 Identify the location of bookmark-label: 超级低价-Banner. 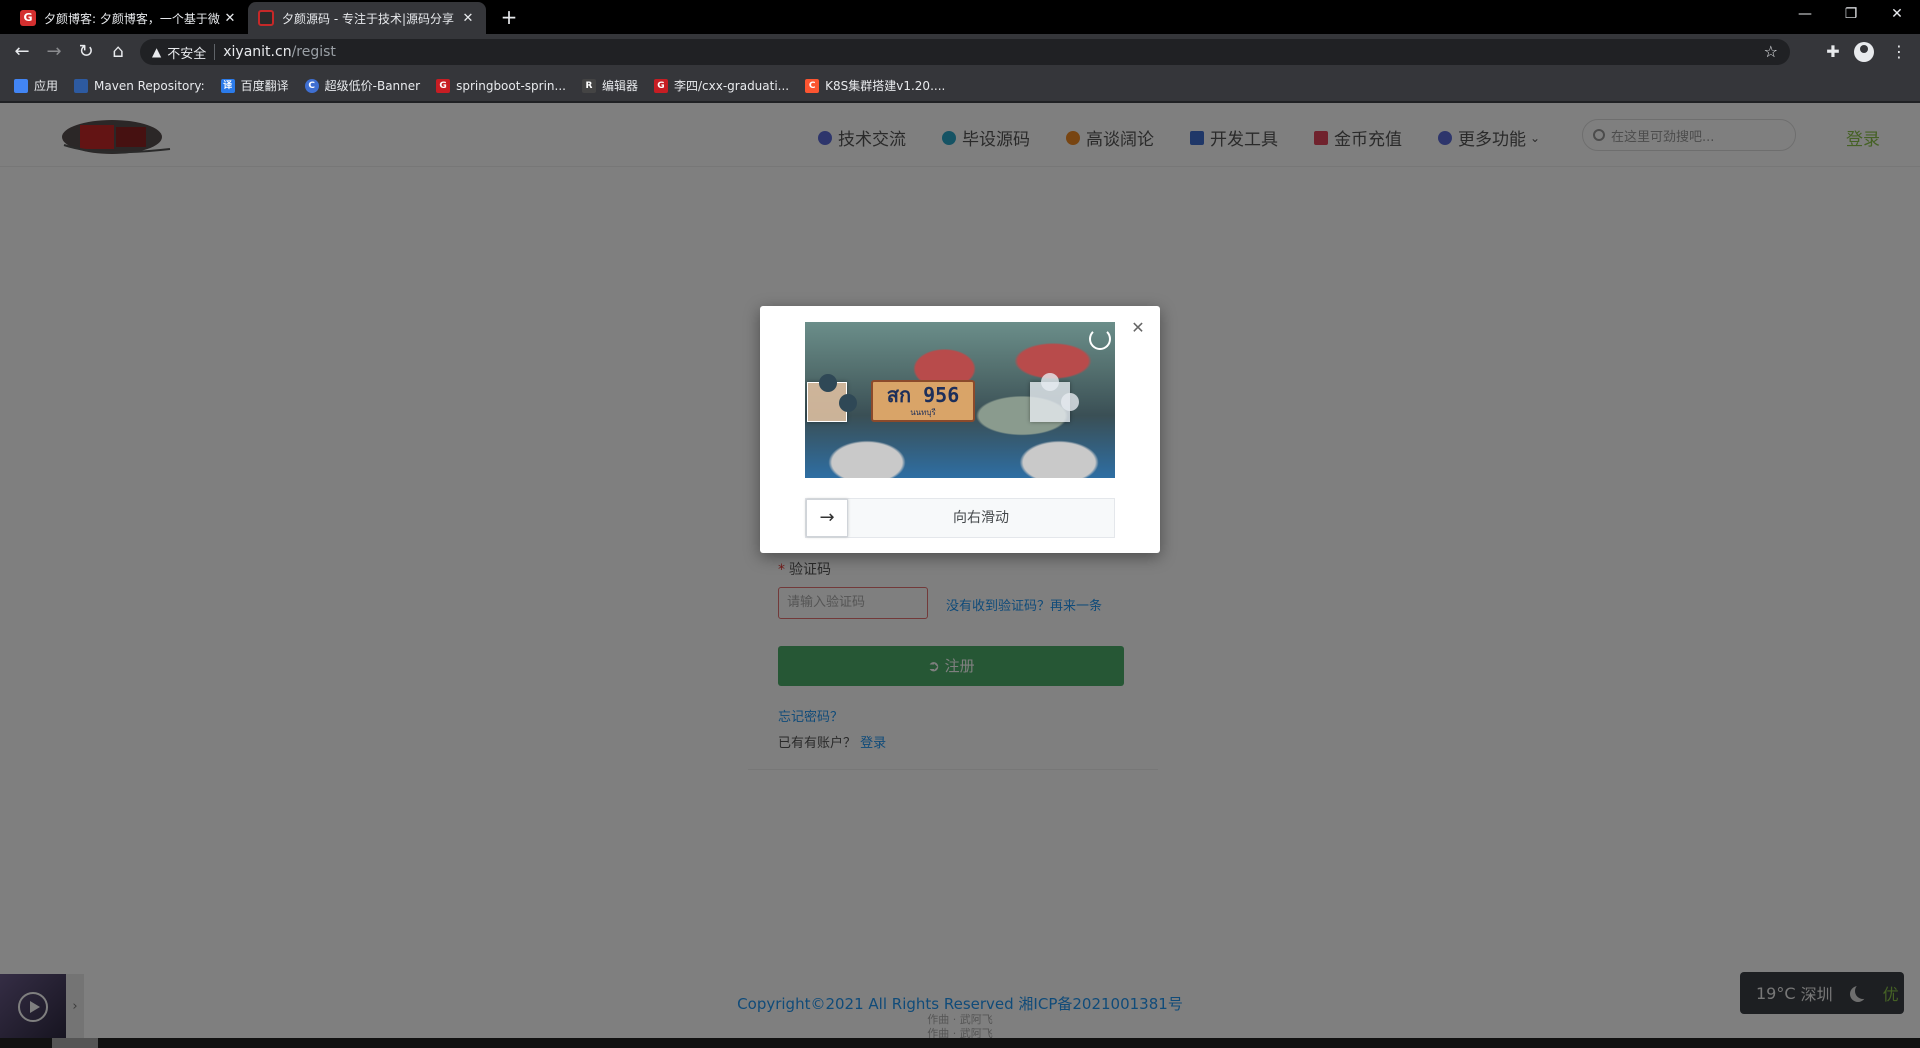
(372, 86).